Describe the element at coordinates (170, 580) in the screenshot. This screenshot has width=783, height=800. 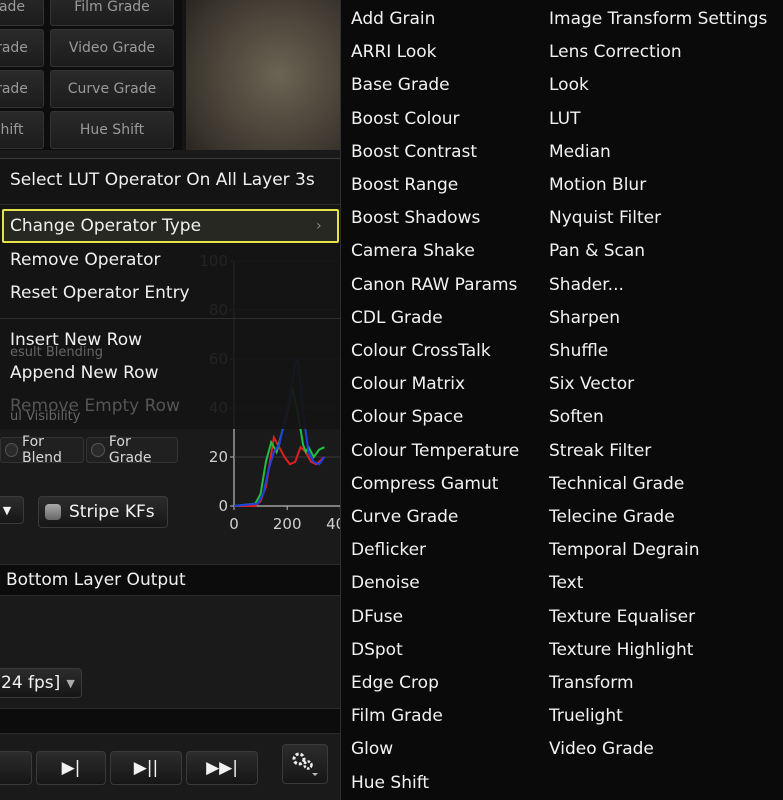
I see `bottom-layer-output-field: Bottom Layer Output` at that location.